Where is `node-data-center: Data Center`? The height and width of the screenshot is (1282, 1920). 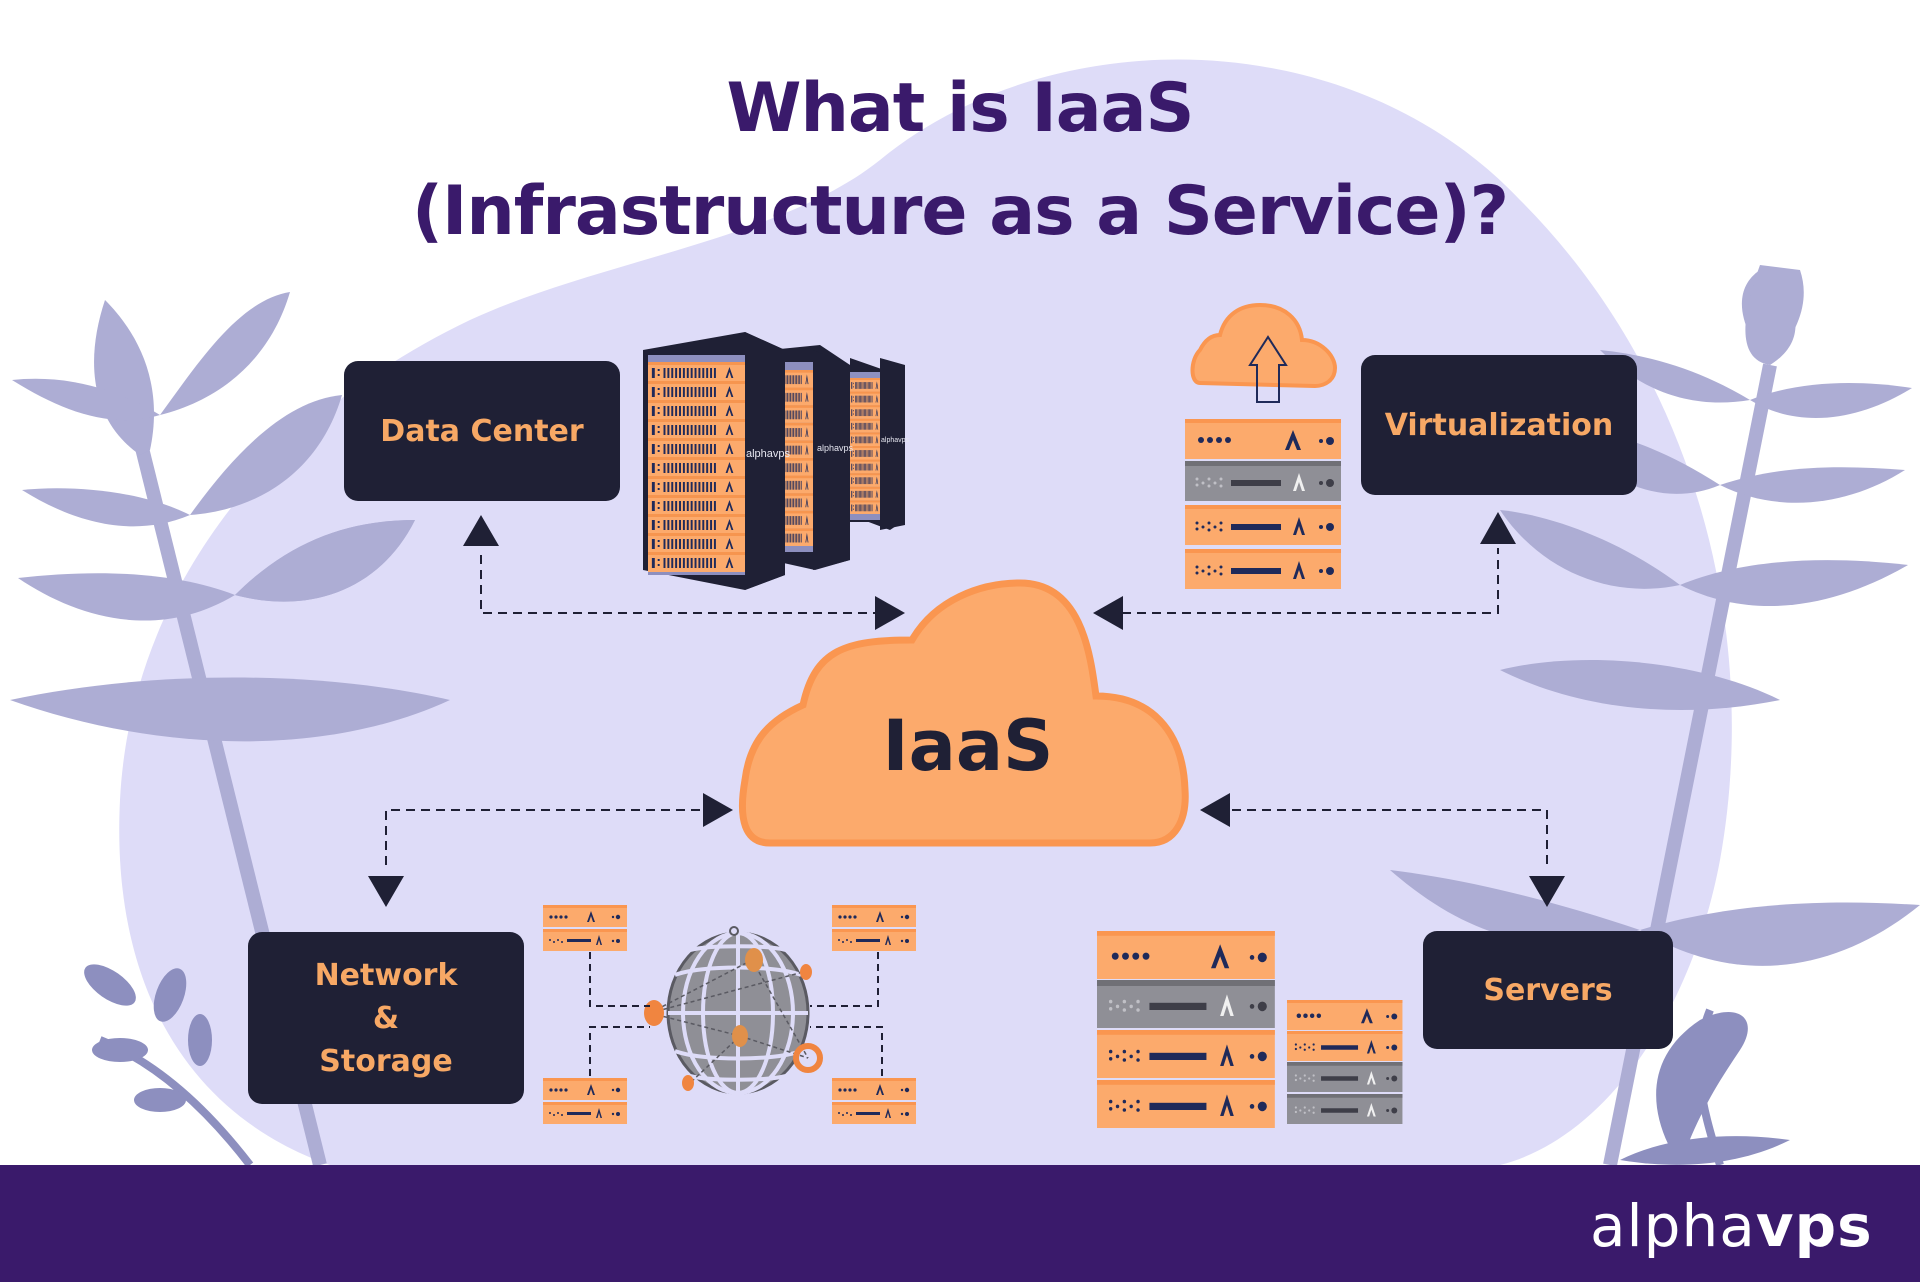 node-data-center: Data Center is located at coordinates (482, 431).